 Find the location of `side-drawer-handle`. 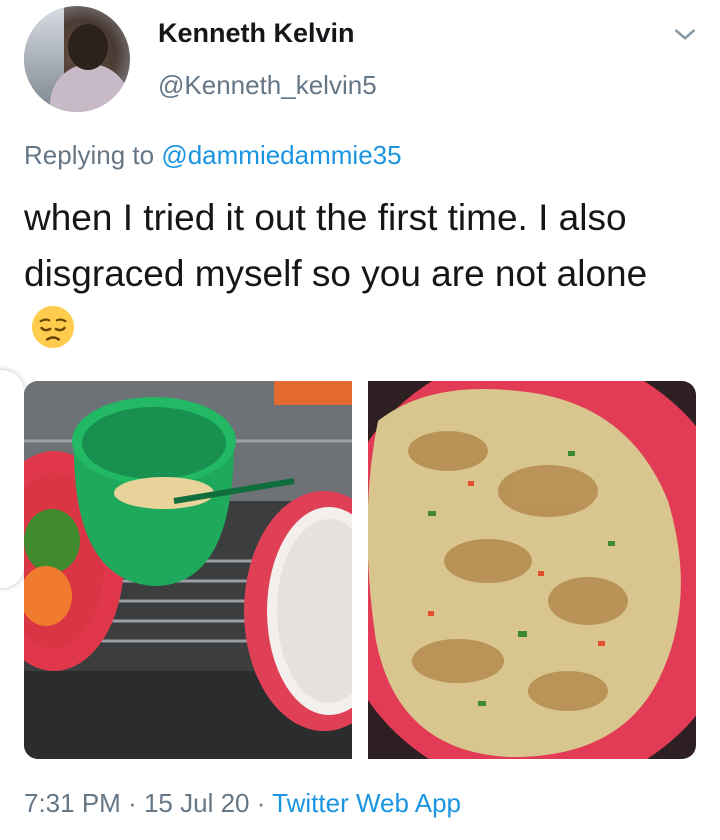

side-drawer-handle is located at coordinates (12, 479).